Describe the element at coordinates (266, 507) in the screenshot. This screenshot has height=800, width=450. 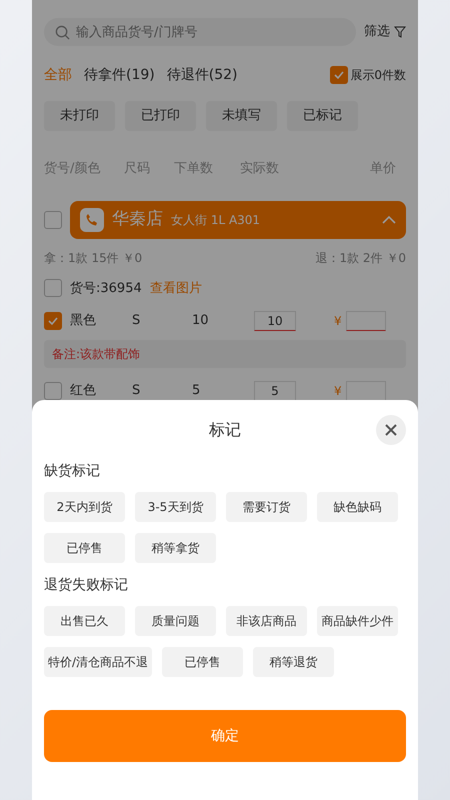
I see `tag-option: 需要订货` at that location.